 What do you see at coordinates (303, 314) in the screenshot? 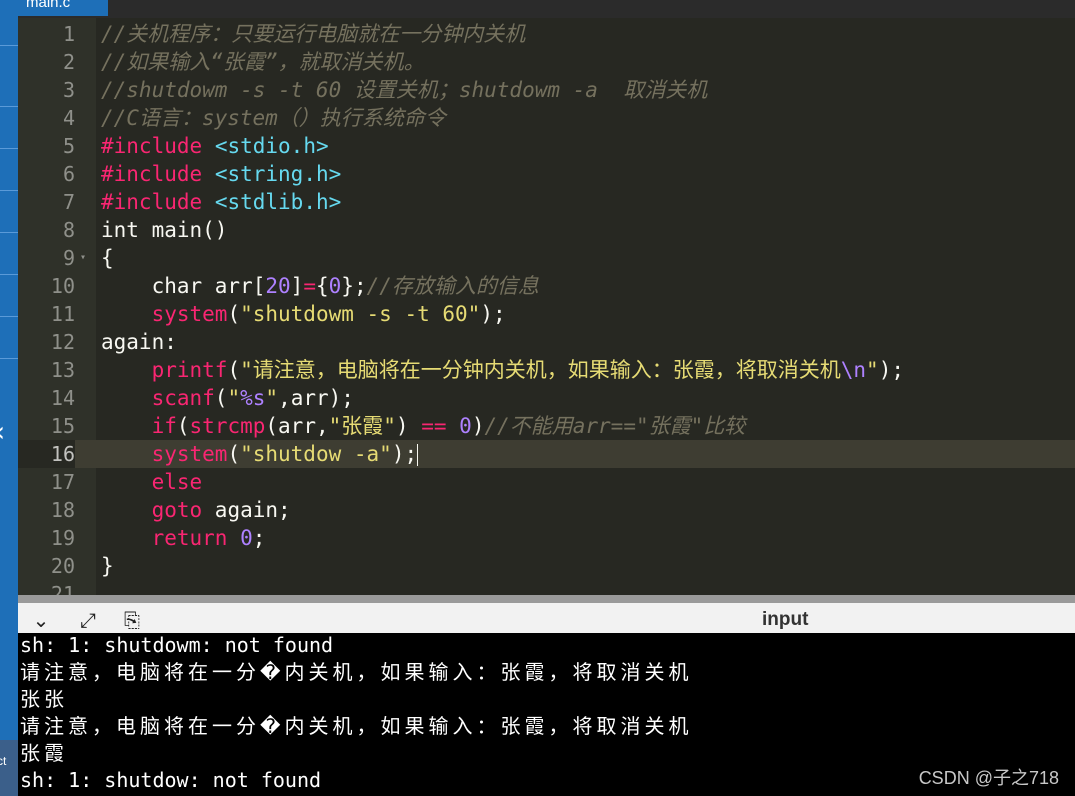
I see `code-text: system("shutdowm -s -t 60");` at bounding box center [303, 314].